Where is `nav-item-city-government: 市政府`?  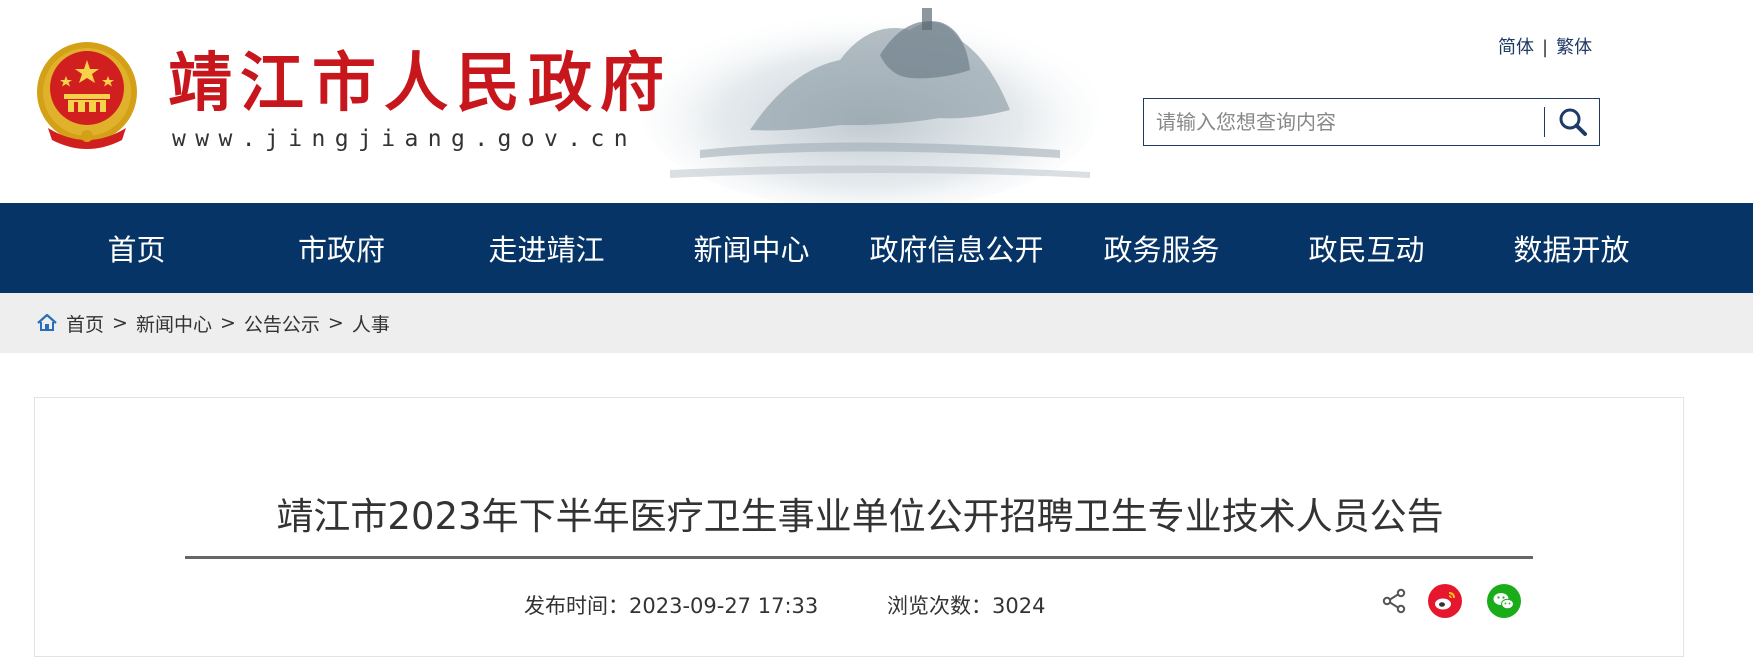 nav-item-city-government: 市政府 is located at coordinates (341, 248).